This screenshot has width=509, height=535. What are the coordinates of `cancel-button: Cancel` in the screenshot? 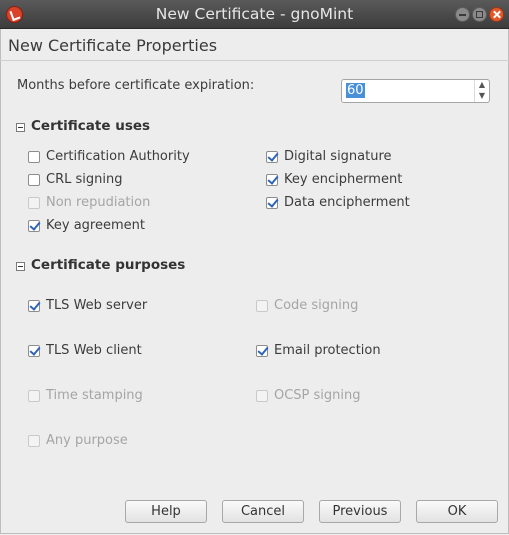 It's located at (263, 511).